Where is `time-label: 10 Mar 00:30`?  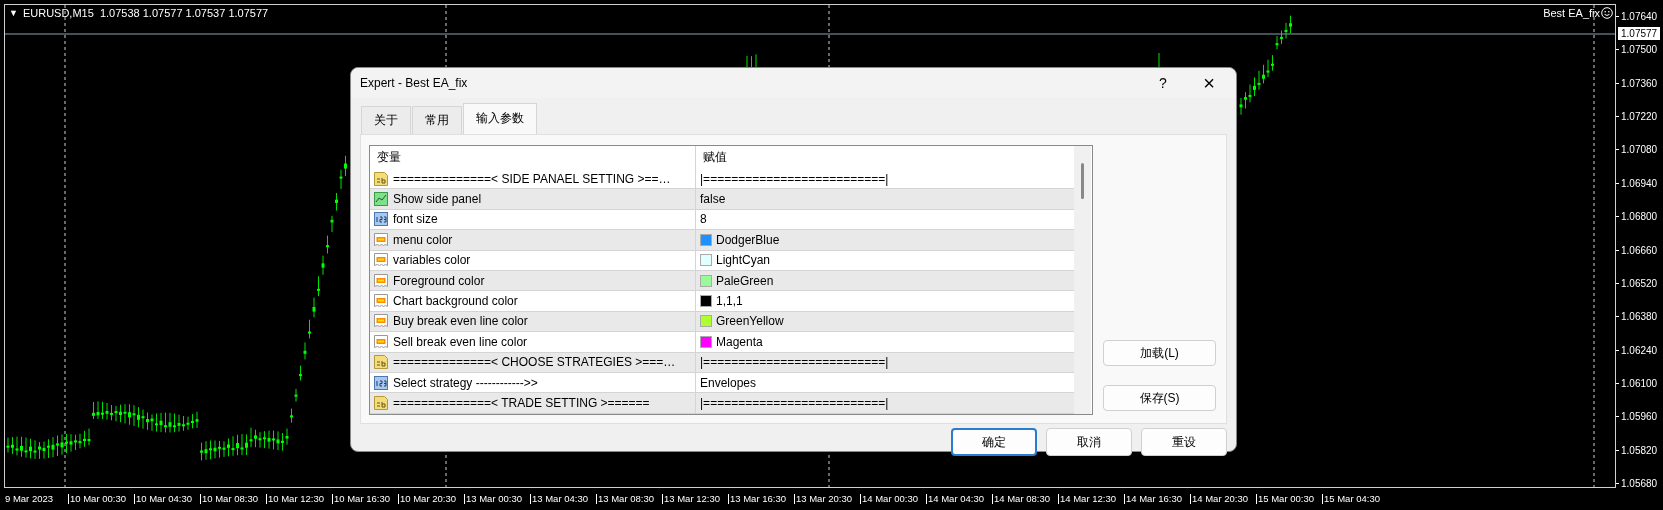 time-label: 10 Mar 00:30 is located at coordinates (101, 499).